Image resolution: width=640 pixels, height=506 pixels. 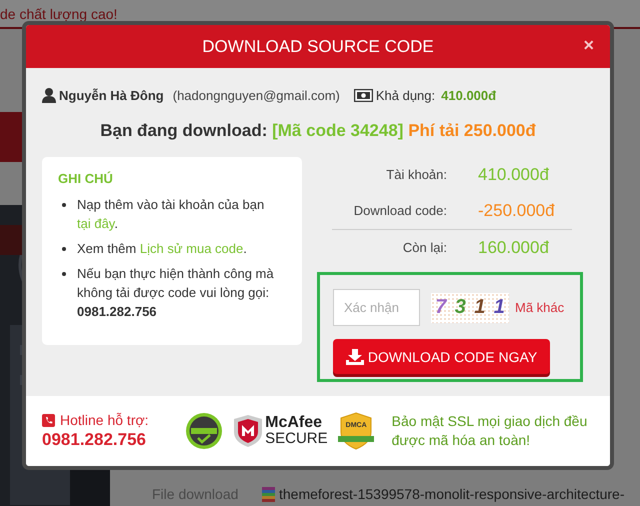 What do you see at coordinates (355, 356) in the screenshot?
I see `download-icon` at bounding box center [355, 356].